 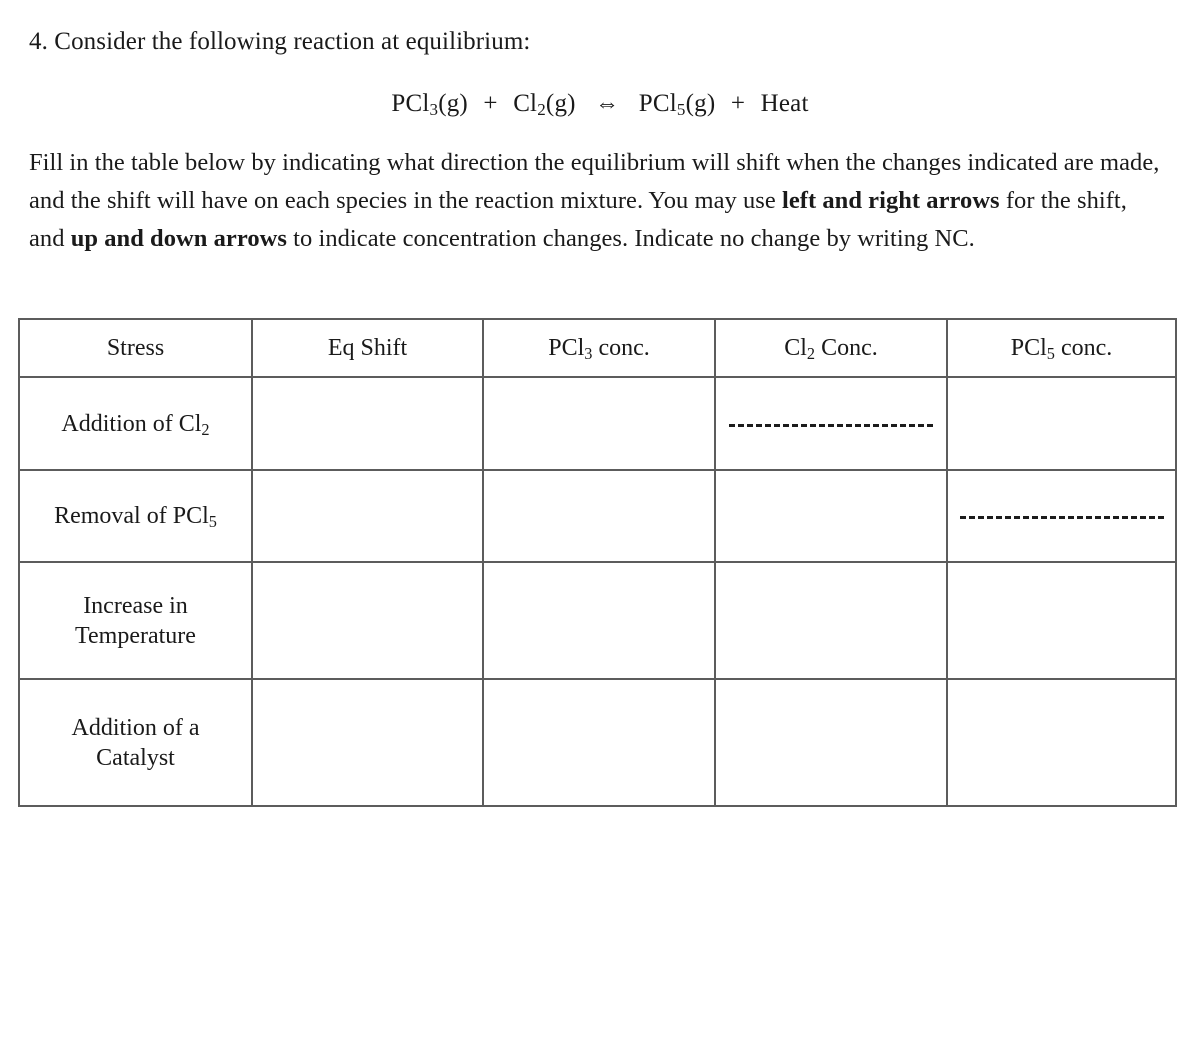 What do you see at coordinates (831, 742) in the screenshot?
I see `row-4-cl2-answer` at bounding box center [831, 742].